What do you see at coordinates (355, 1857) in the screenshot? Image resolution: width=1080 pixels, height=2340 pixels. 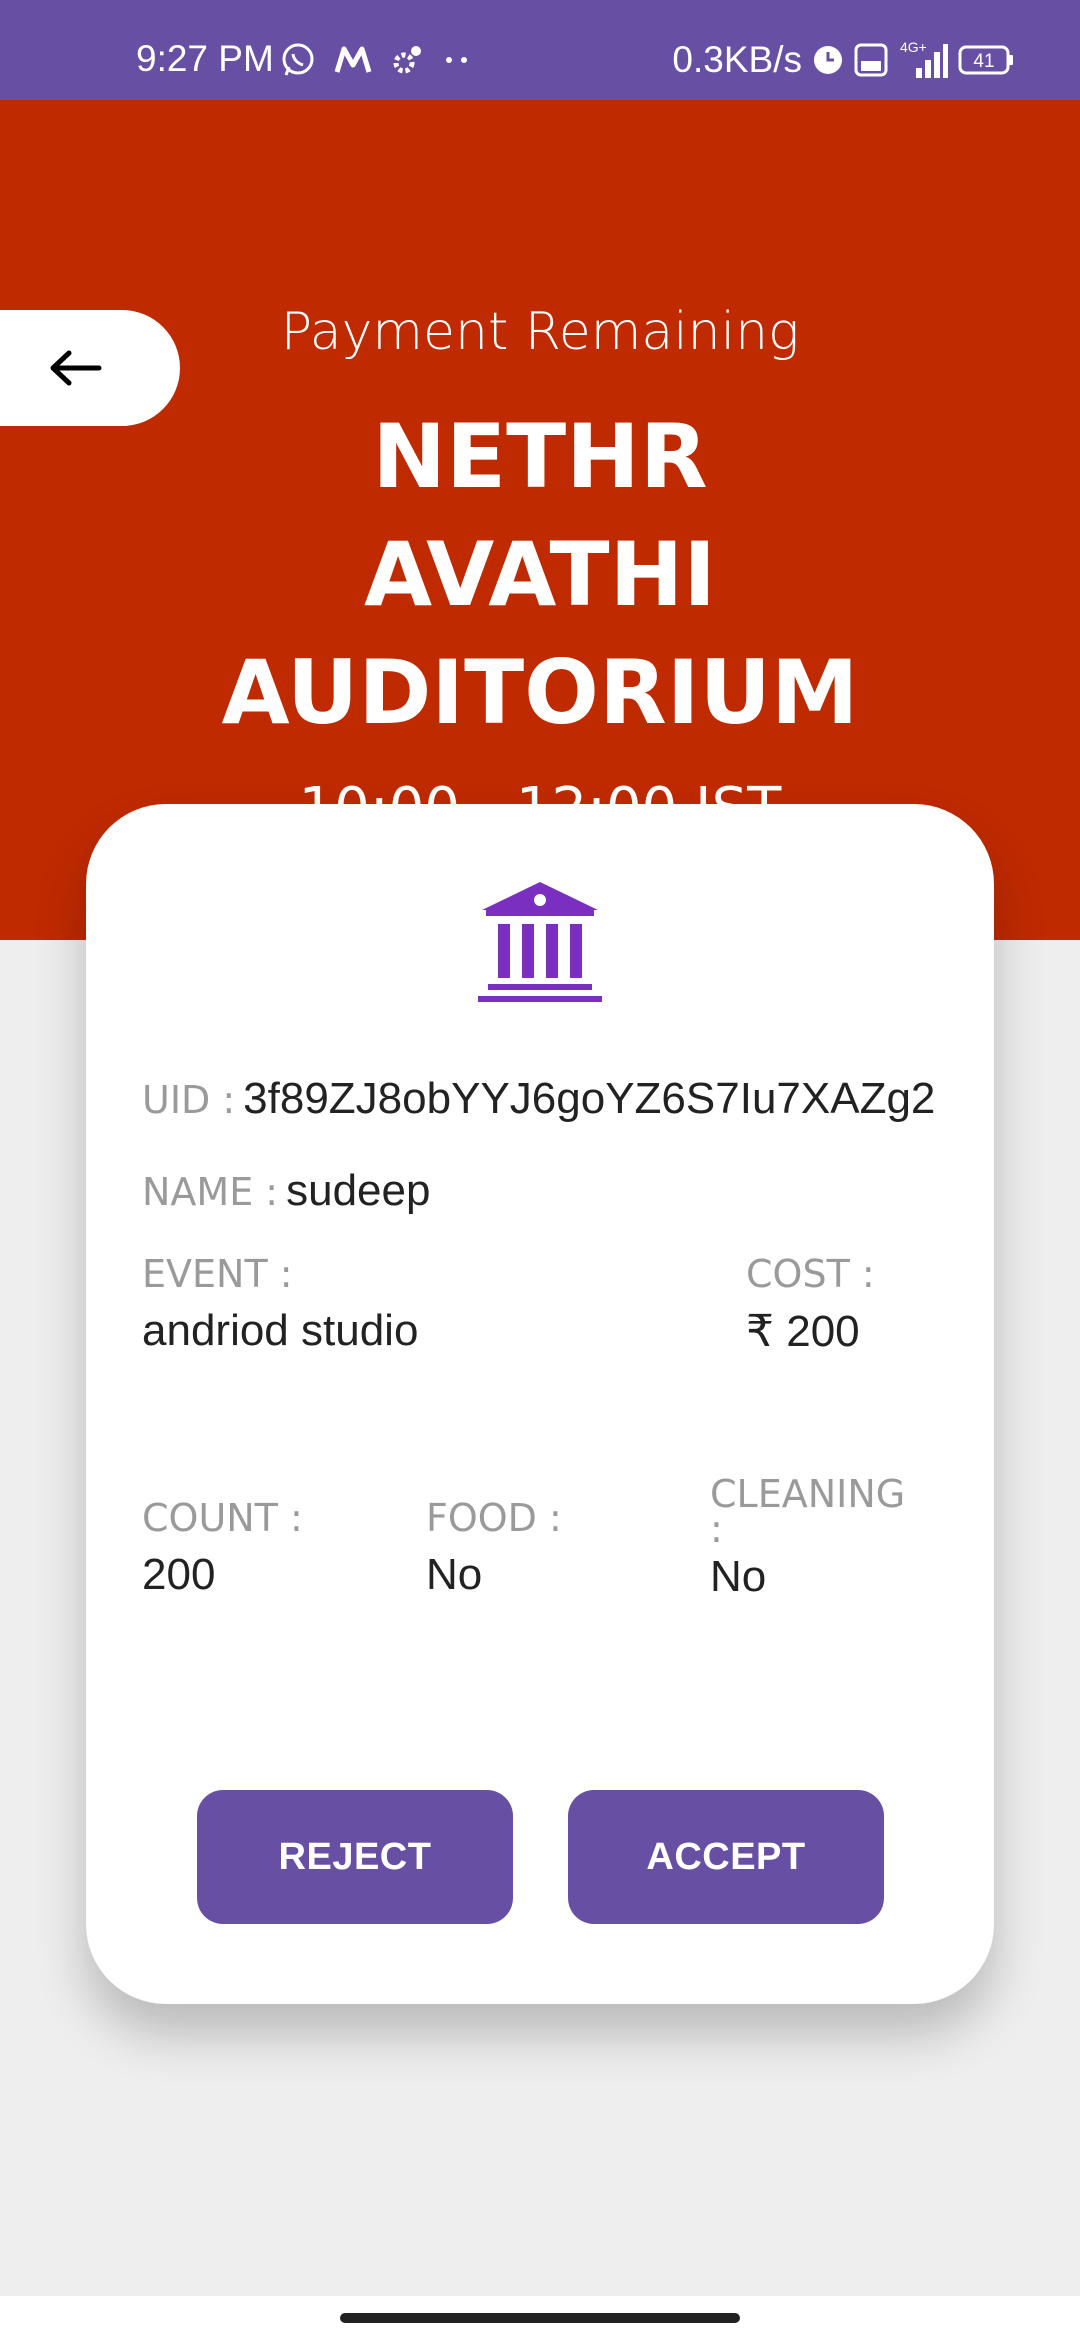 I see `reject-button: REJECT` at bounding box center [355, 1857].